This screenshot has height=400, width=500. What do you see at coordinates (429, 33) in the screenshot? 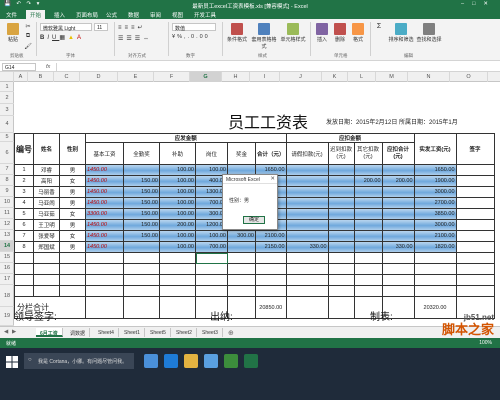
I see `find-select-button: 查找和选择` at bounding box center [429, 33].